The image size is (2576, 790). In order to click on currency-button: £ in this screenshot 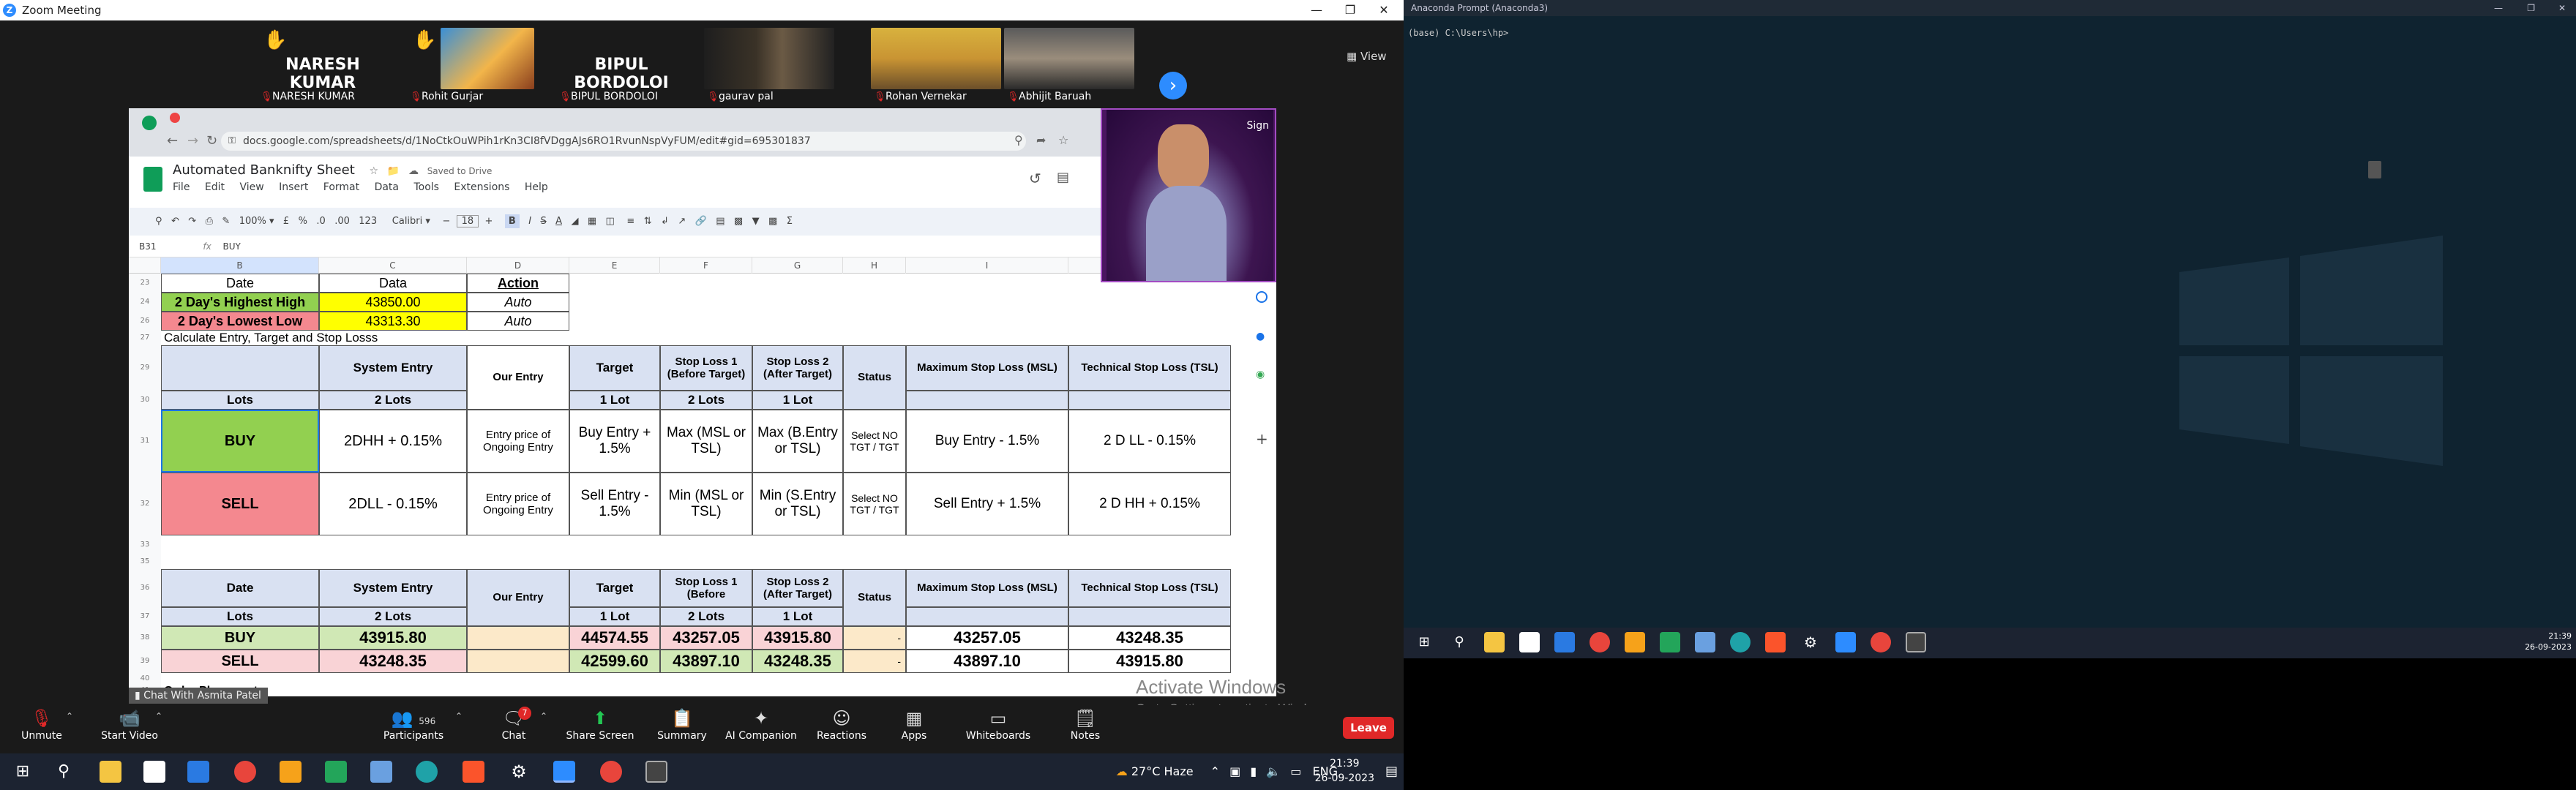, I will do `click(286, 221)`.